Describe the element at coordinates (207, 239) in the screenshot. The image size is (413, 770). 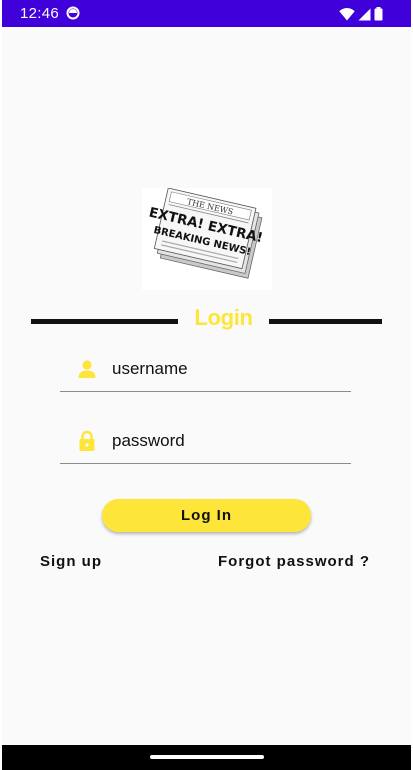
I see `newspaper-logo: THE NEWS EXTRA! EXTRA! BREAKING NEWS!` at that location.